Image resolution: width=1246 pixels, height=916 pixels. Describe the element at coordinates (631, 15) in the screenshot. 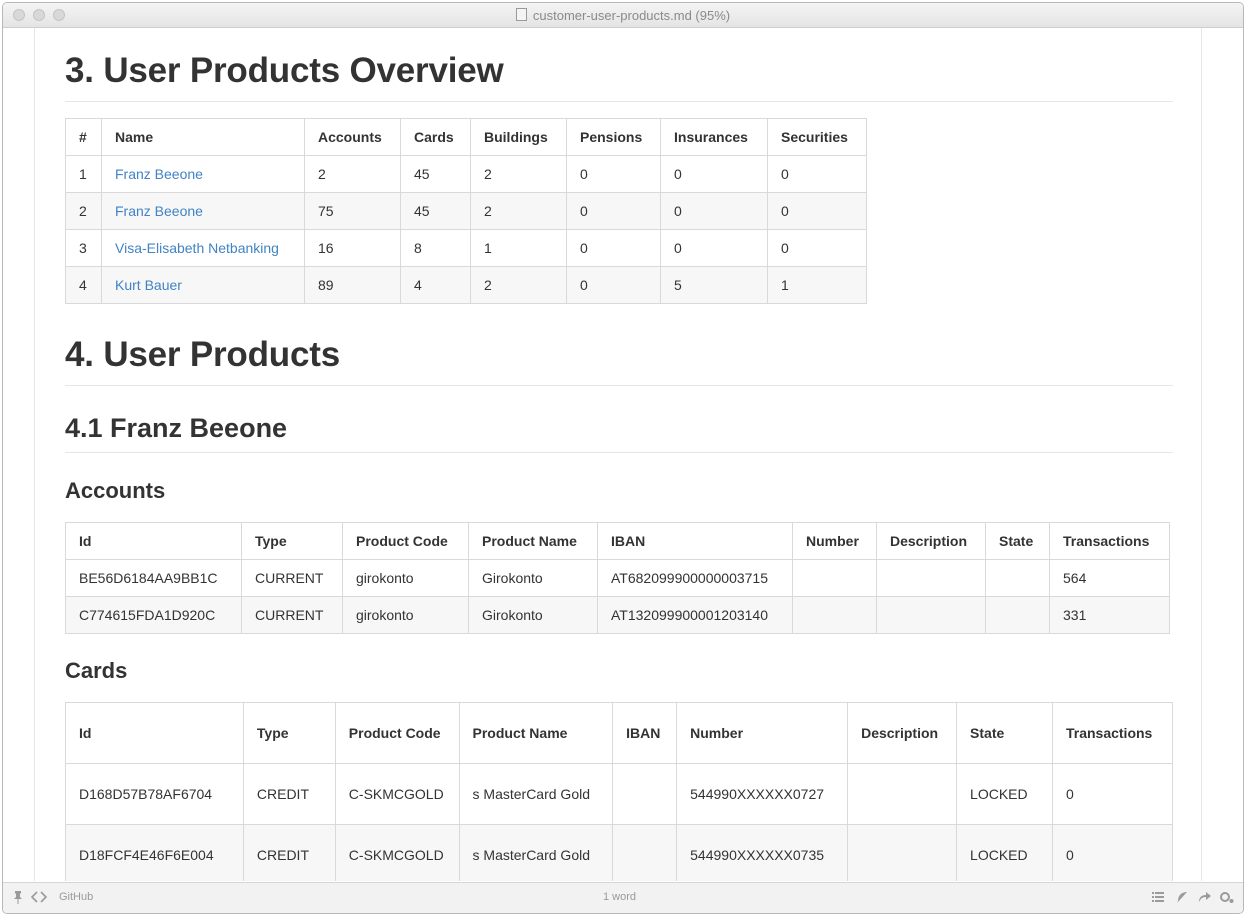

I see `window-title: customer-user-products.md (95%)` at that location.